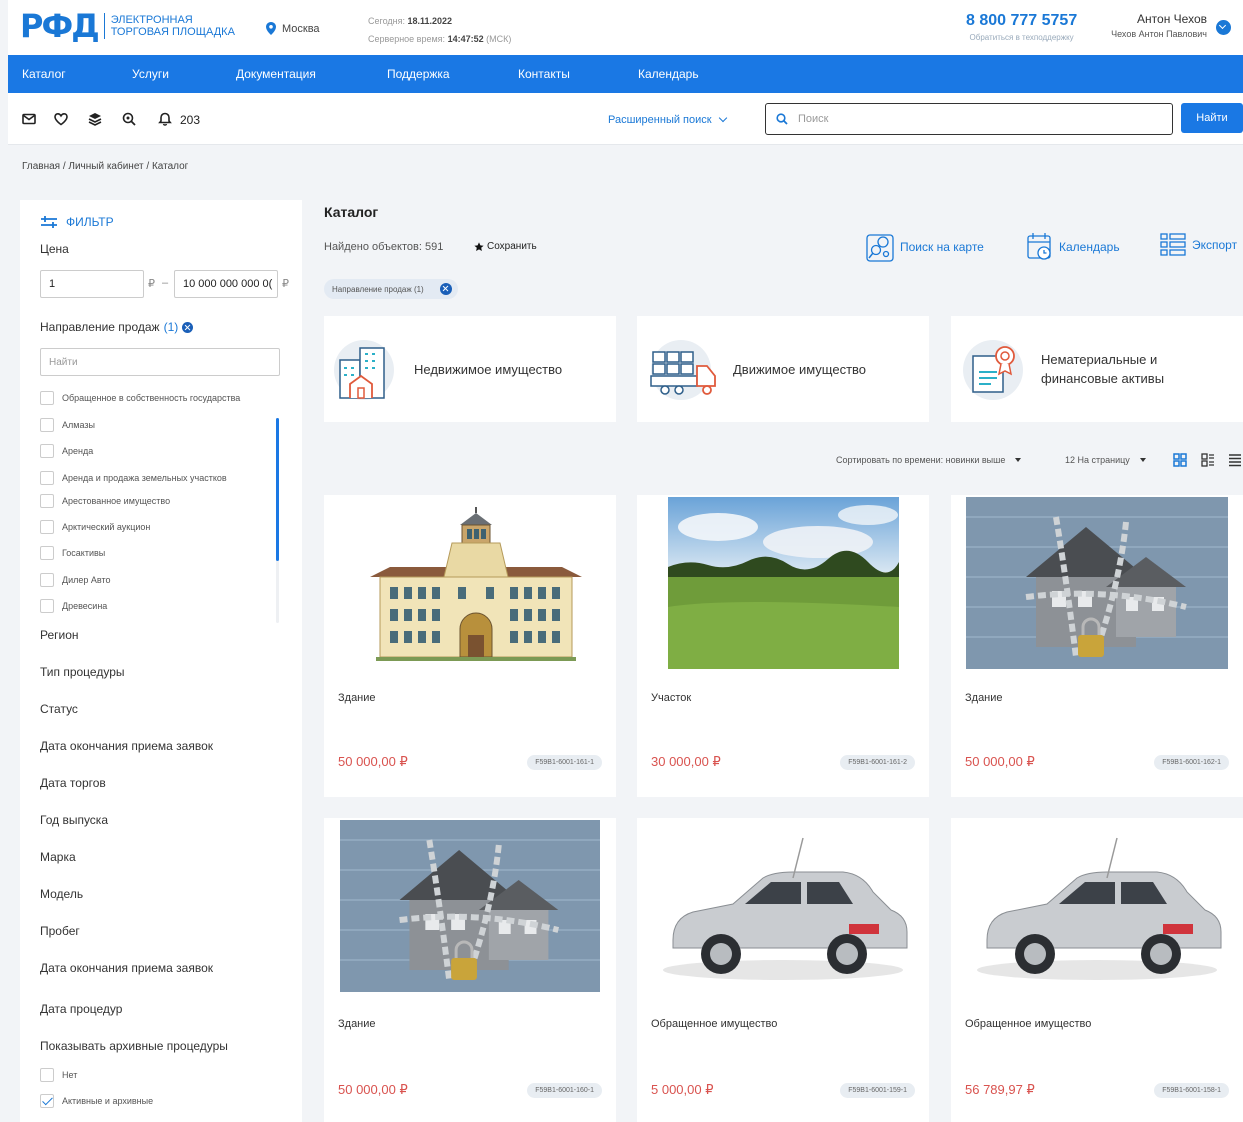 The width and height of the screenshot is (1243, 1122). What do you see at coordinates (165, 119) in the screenshot?
I see `bell-icon` at bounding box center [165, 119].